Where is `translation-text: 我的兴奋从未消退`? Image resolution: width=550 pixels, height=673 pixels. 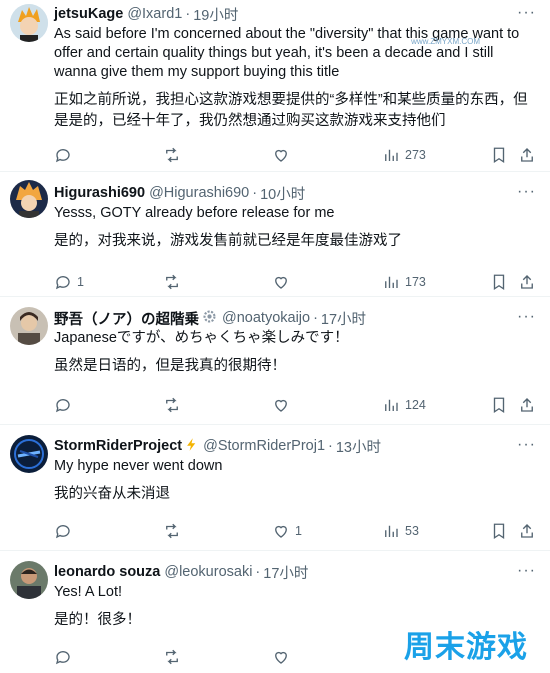
translation-text: 我的兴奋从未消退 is located at coordinates (112, 494).